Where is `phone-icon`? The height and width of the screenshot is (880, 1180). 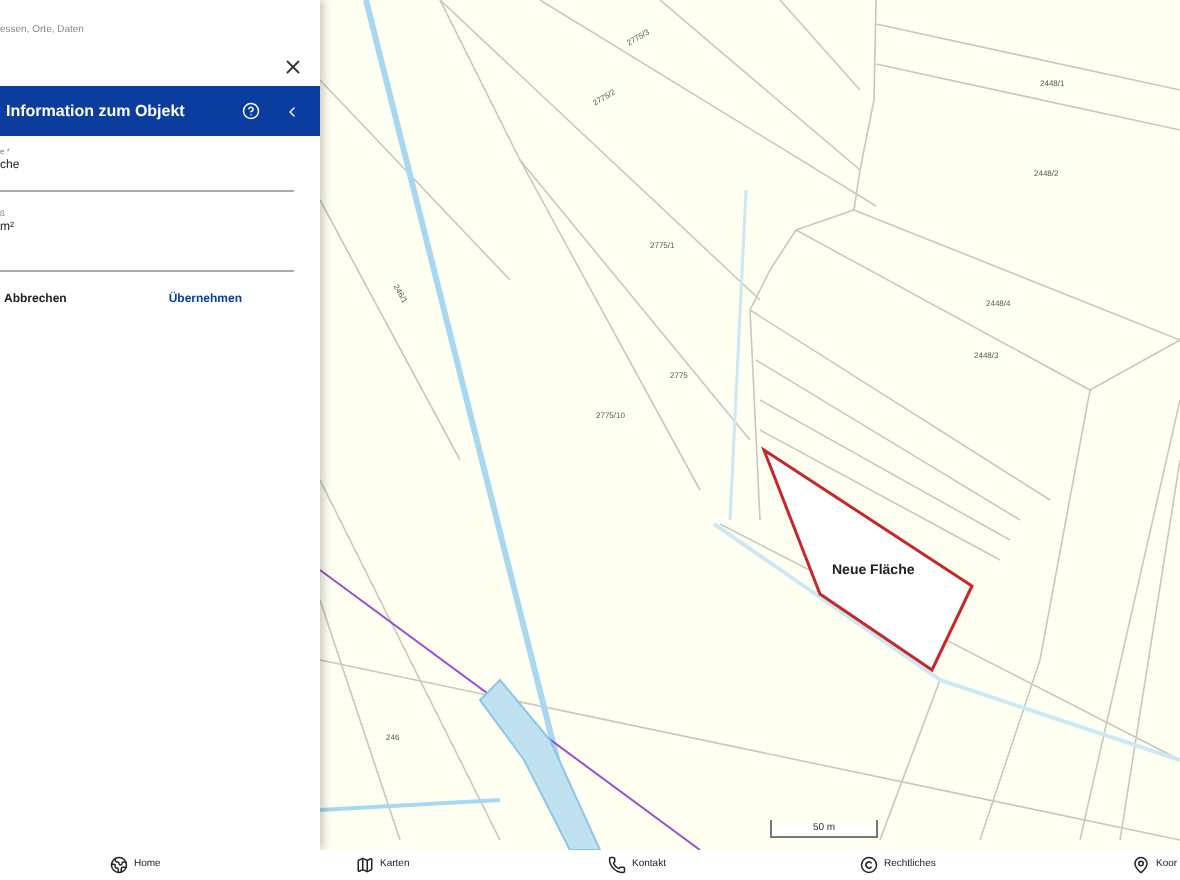
phone-icon is located at coordinates (617, 865).